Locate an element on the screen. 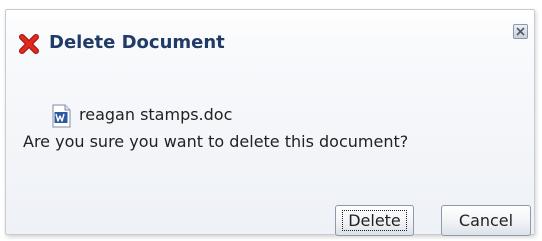 The image size is (542, 241). close-button is located at coordinates (520, 31).